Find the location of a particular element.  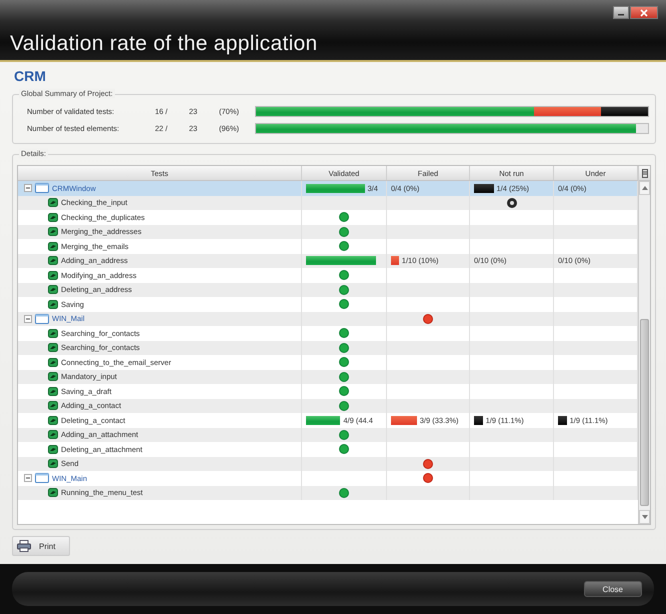

scroll-up-icon is located at coordinates (645, 188).